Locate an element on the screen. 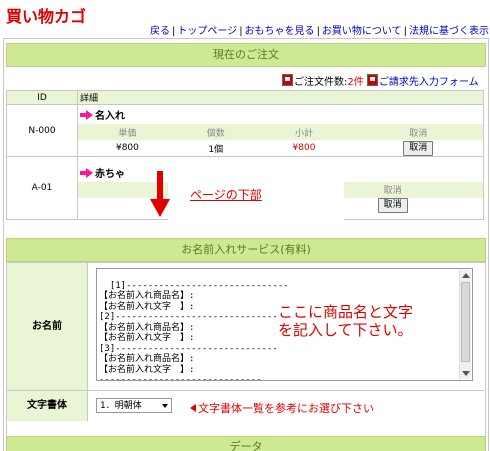  billing-form-link: ご請求先入力フォーム is located at coordinates (429, 82).